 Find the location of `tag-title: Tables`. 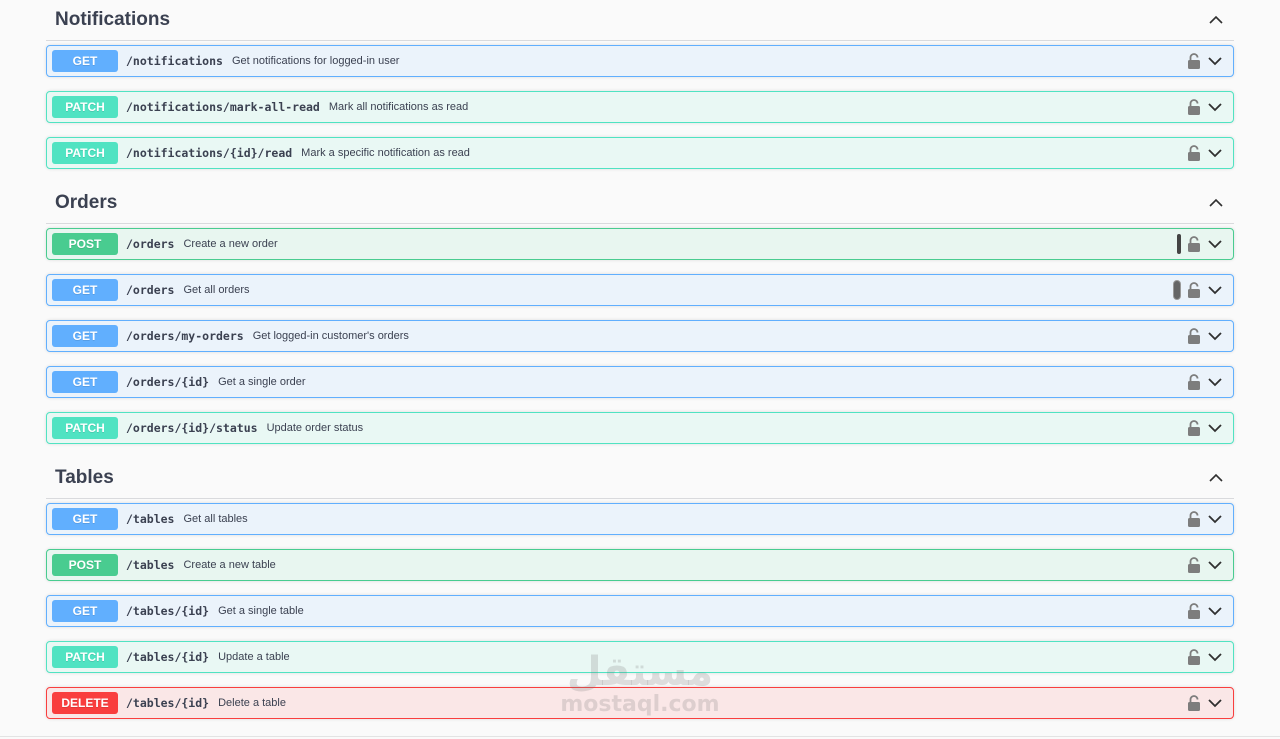

tag-title: Tables is located at coordinates (84, 477).